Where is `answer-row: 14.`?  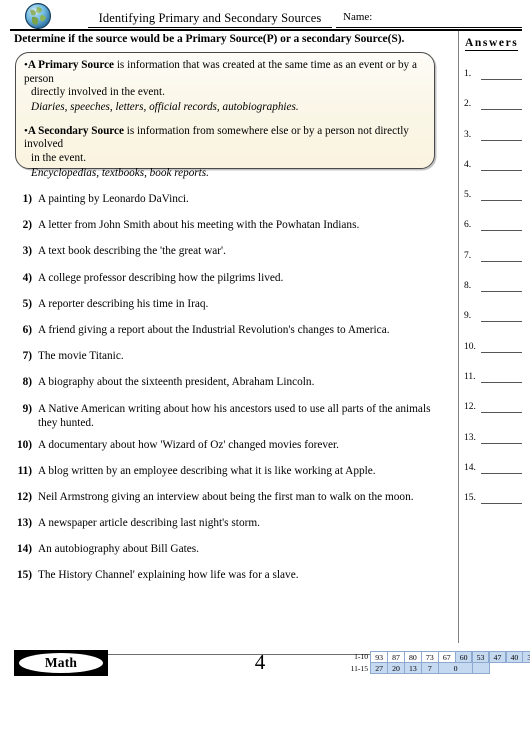
answer-row: 14. is located at coordinates (495, 467).